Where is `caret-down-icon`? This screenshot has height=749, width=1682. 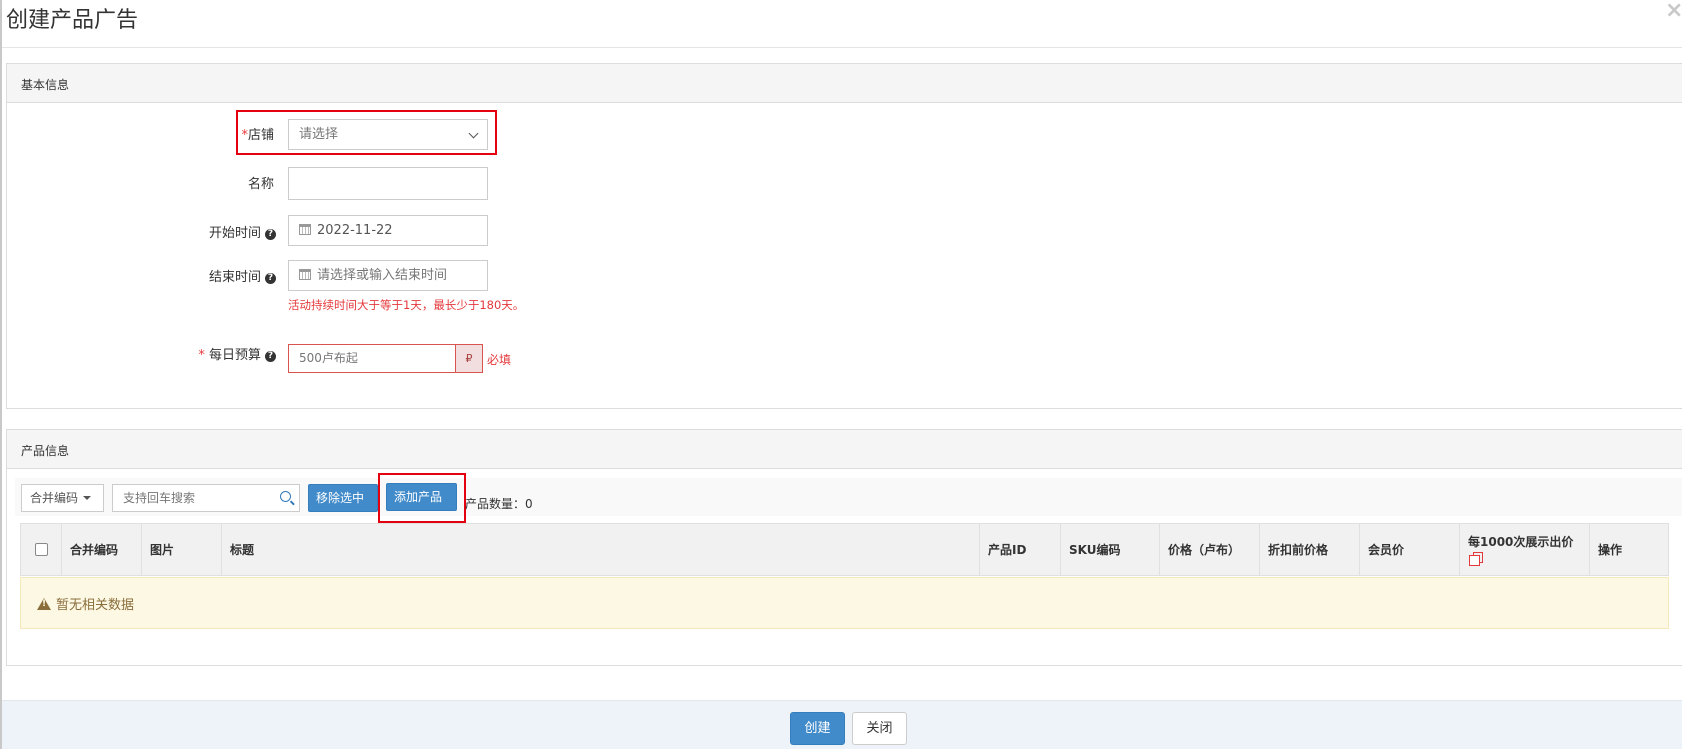 caret-down-icon is located at coordinates (87, 498).